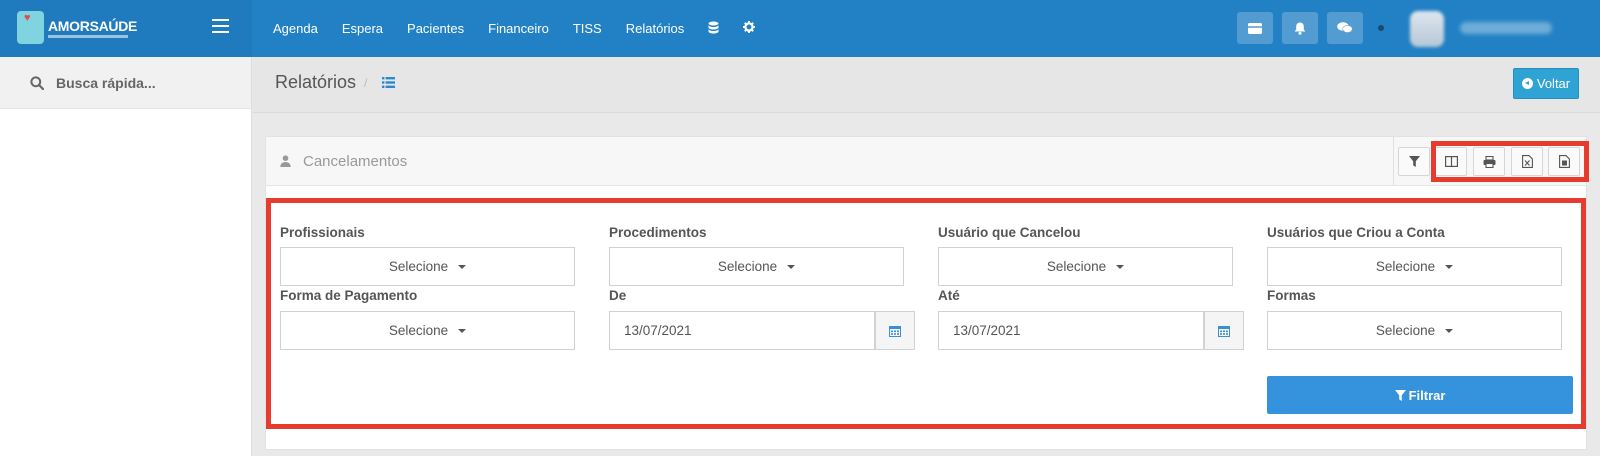 The image size is (1600, 456). Describe the element at coordinates (926, 161) in the screenshot. I see `panel-header: Cancelamentos` at that location.